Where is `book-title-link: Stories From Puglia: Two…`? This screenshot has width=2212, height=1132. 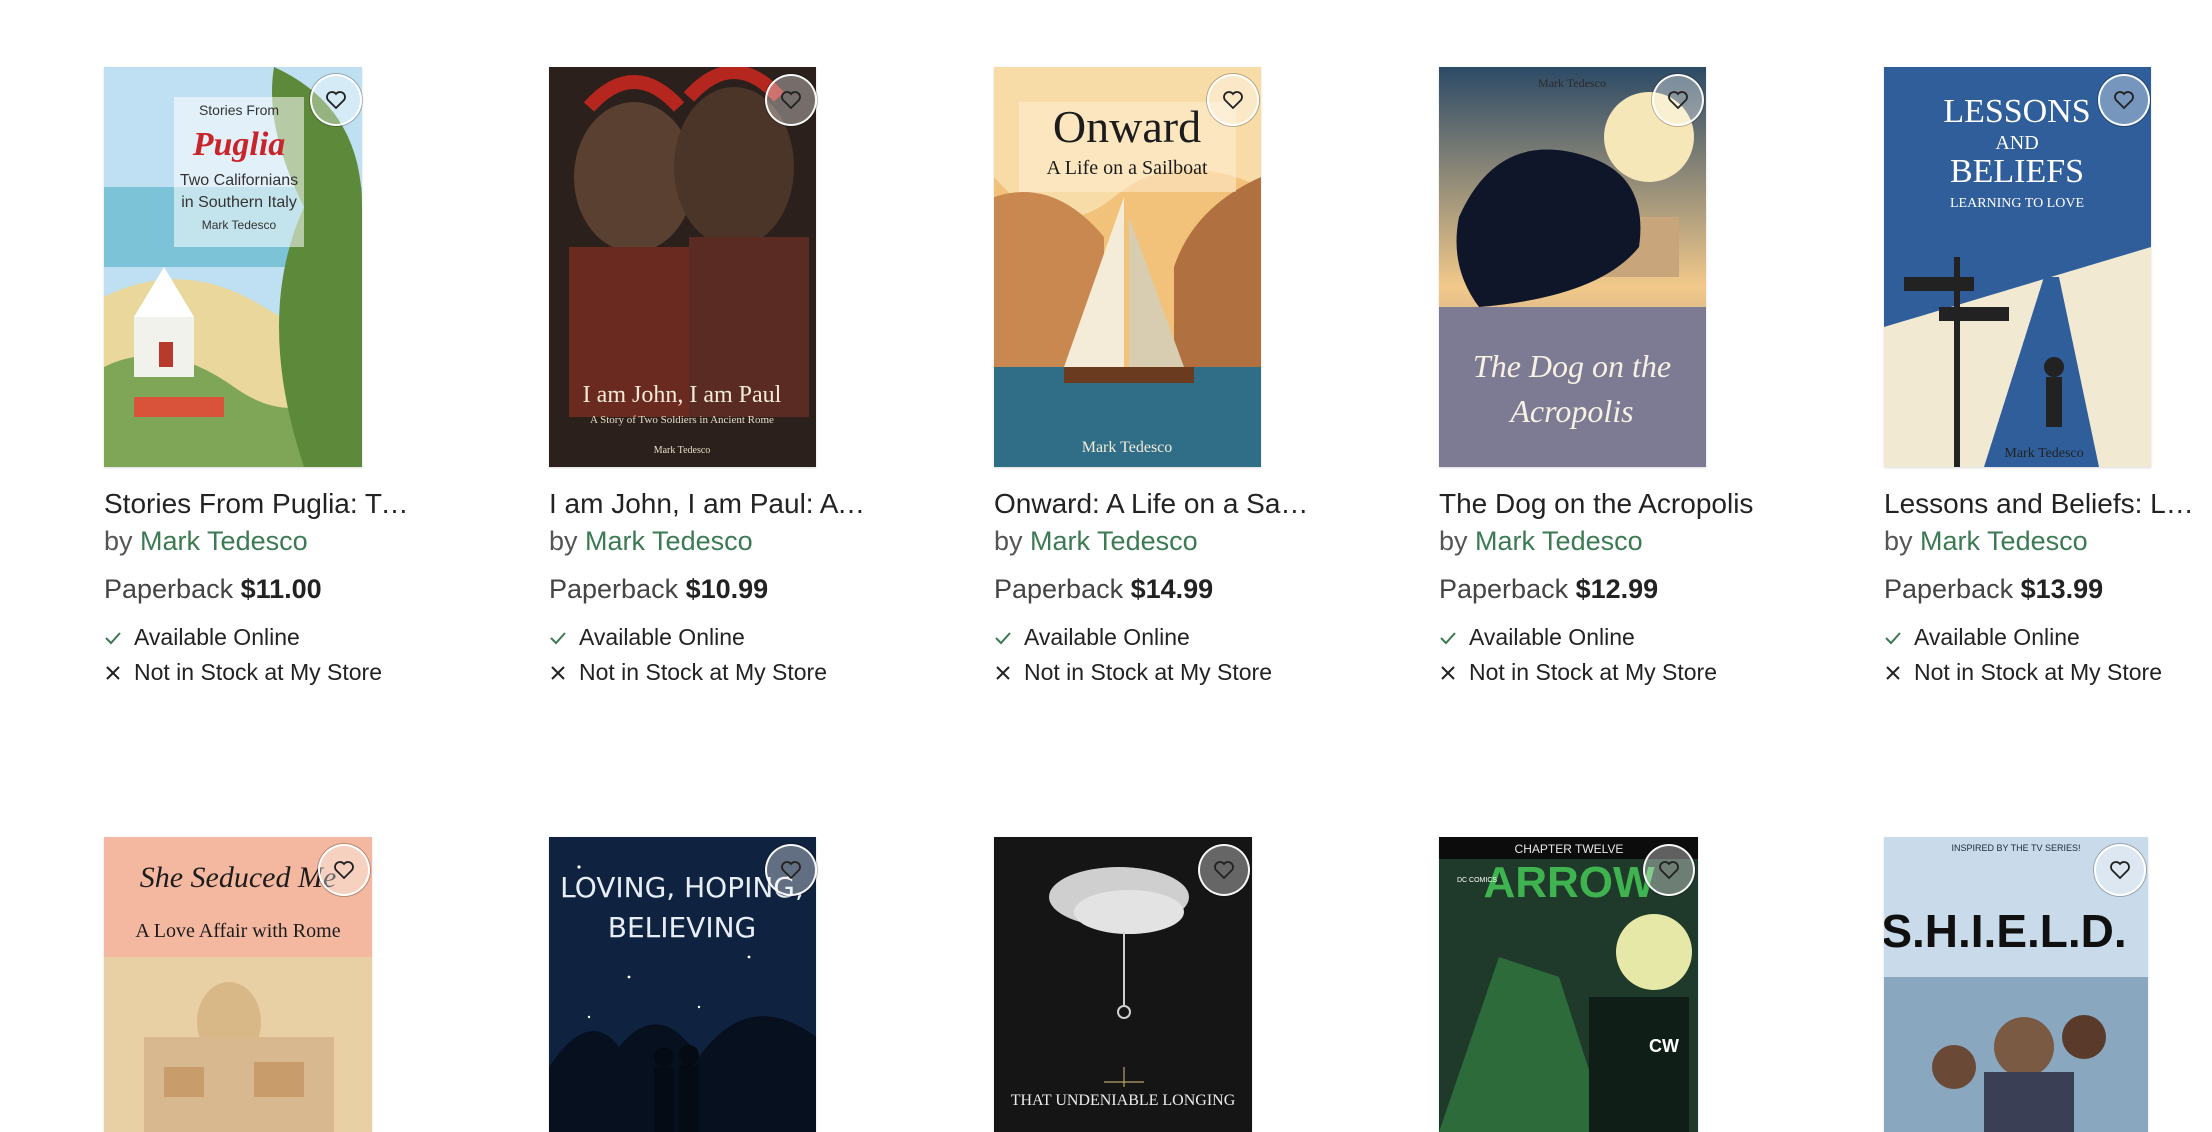 book-title-link: Stories From Puglia: Two… is located at coordinates (264, 504).